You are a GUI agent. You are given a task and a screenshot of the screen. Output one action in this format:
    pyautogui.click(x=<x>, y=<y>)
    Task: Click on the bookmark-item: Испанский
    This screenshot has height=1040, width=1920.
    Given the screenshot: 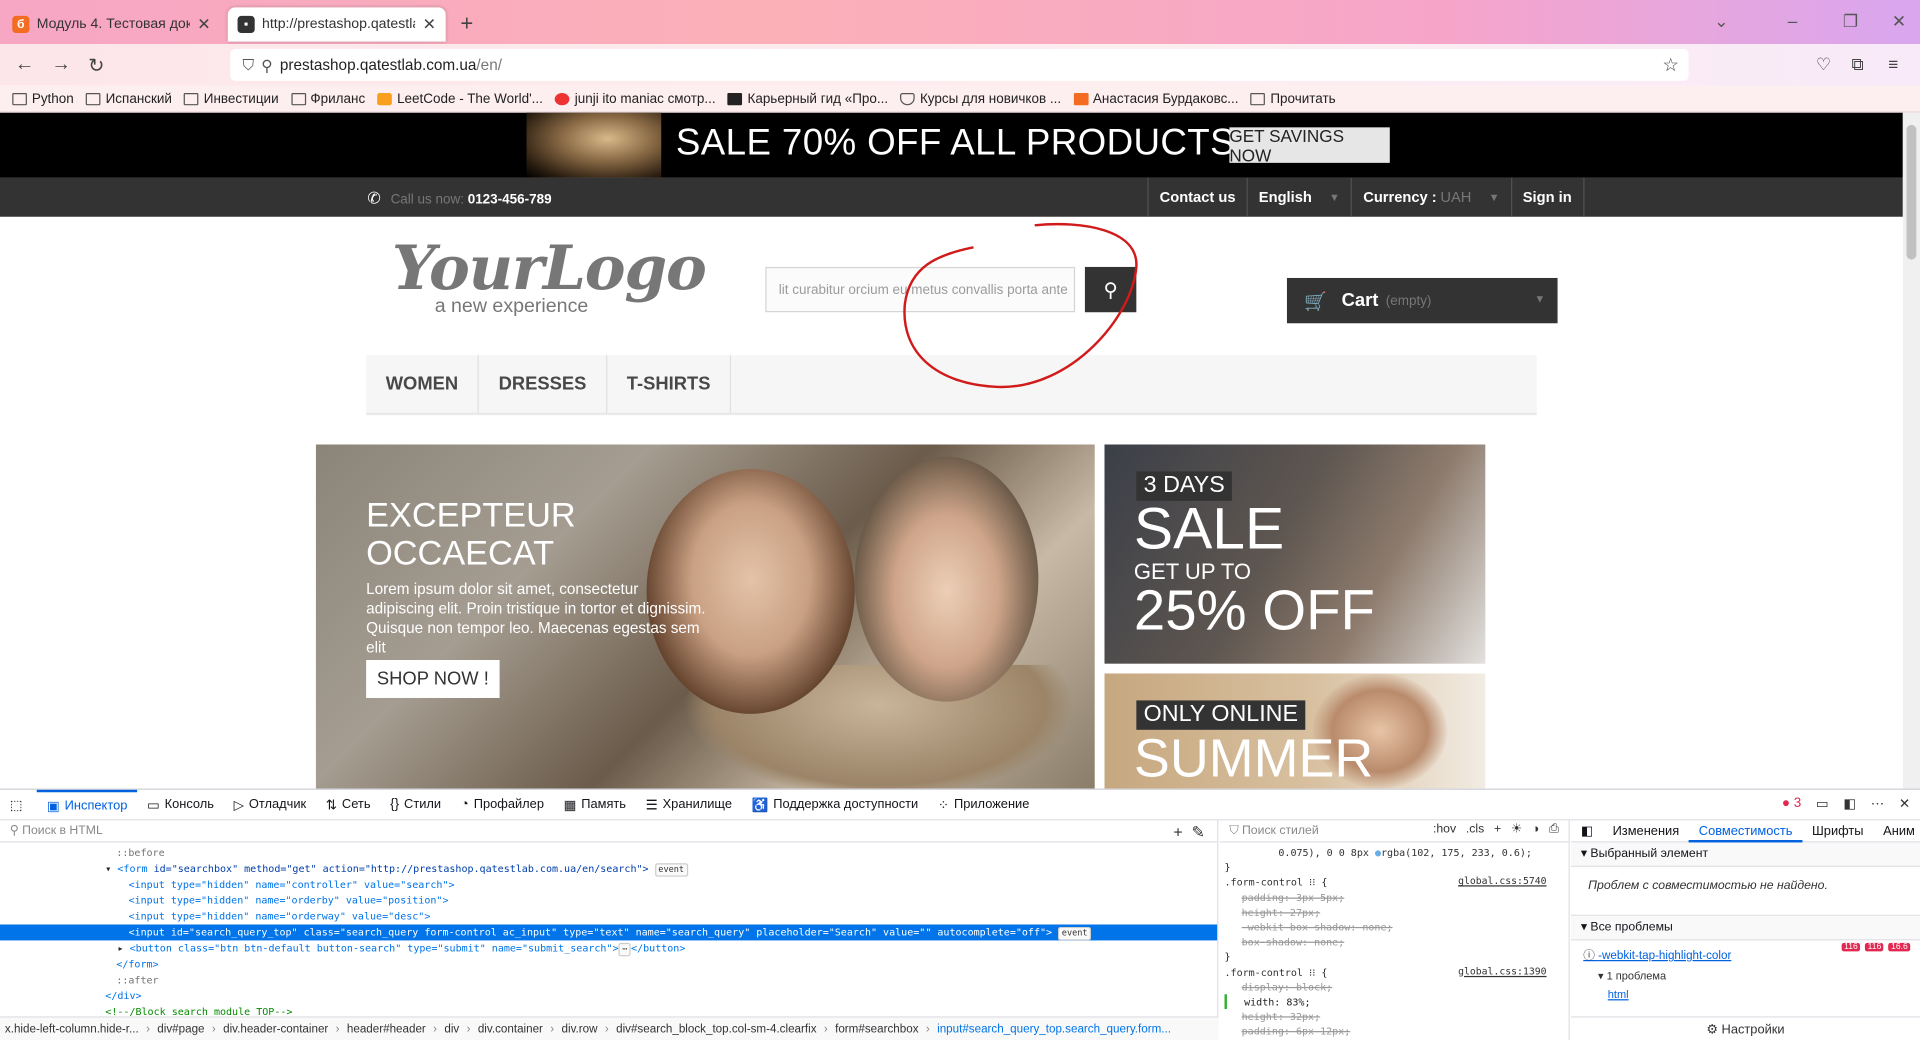 What is the action you would take?
    pyautogui.click(x=129, y=98)
    